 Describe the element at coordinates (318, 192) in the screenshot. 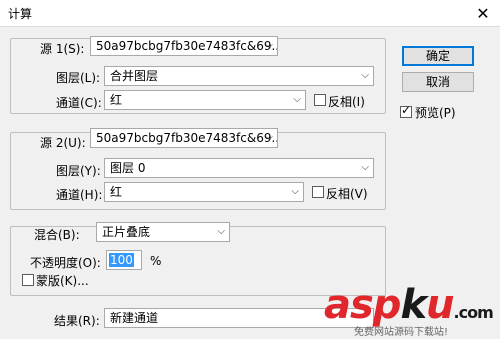

I see `source2-invert-checkbox` at that location.